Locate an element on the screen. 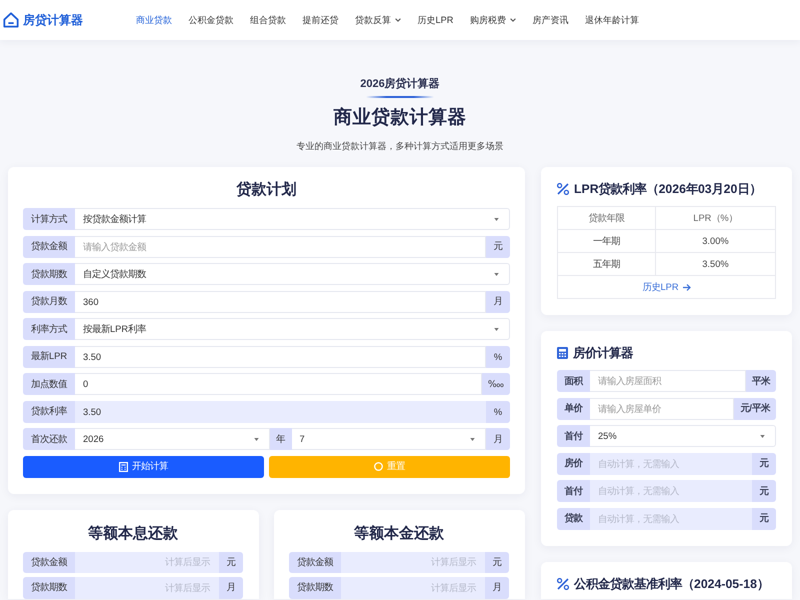  history-lpr-link: 历史LPR is located at coordinates (666, 287).